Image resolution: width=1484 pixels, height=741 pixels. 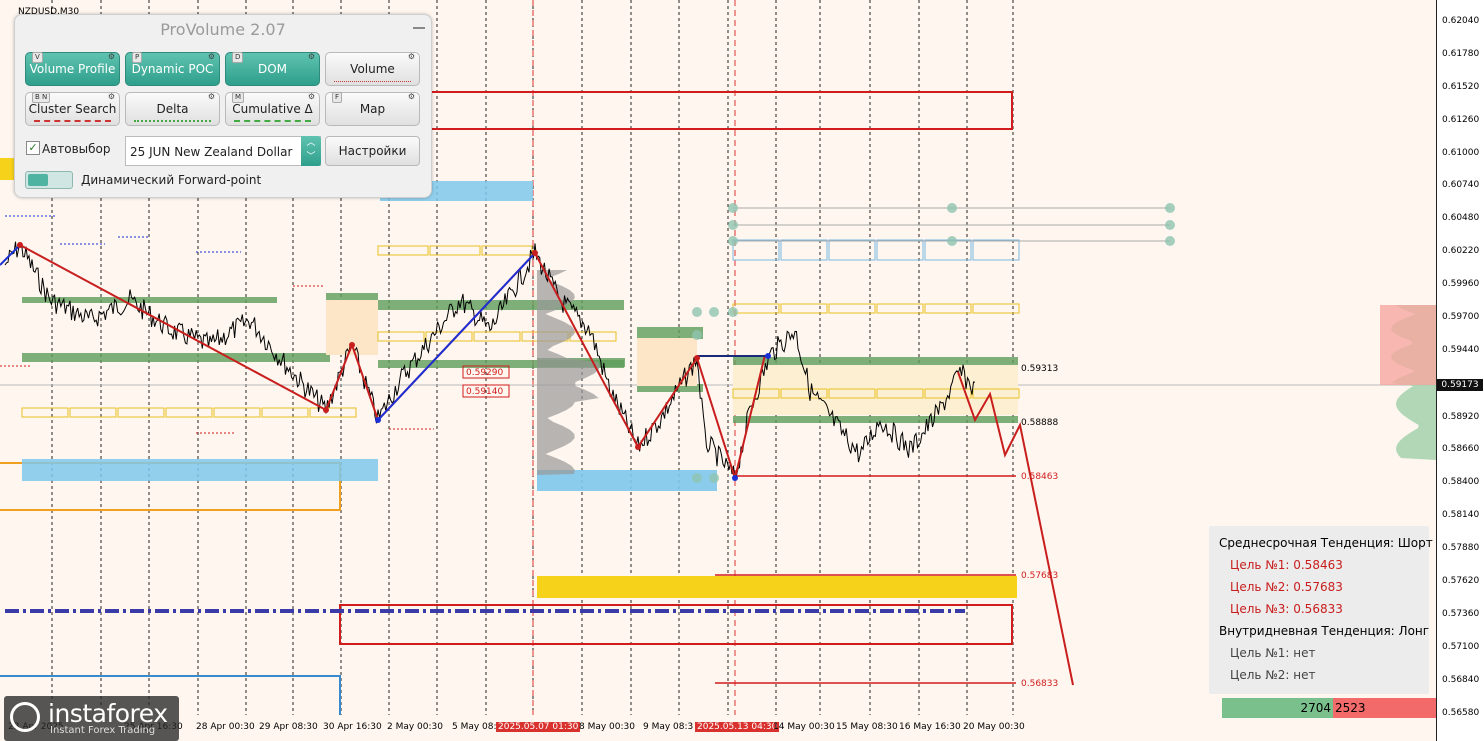 What do you see at coordinates (1461, 21) in the screenshot?
I see `price-tick: 0.62040` at bounding box center [1461, 21].